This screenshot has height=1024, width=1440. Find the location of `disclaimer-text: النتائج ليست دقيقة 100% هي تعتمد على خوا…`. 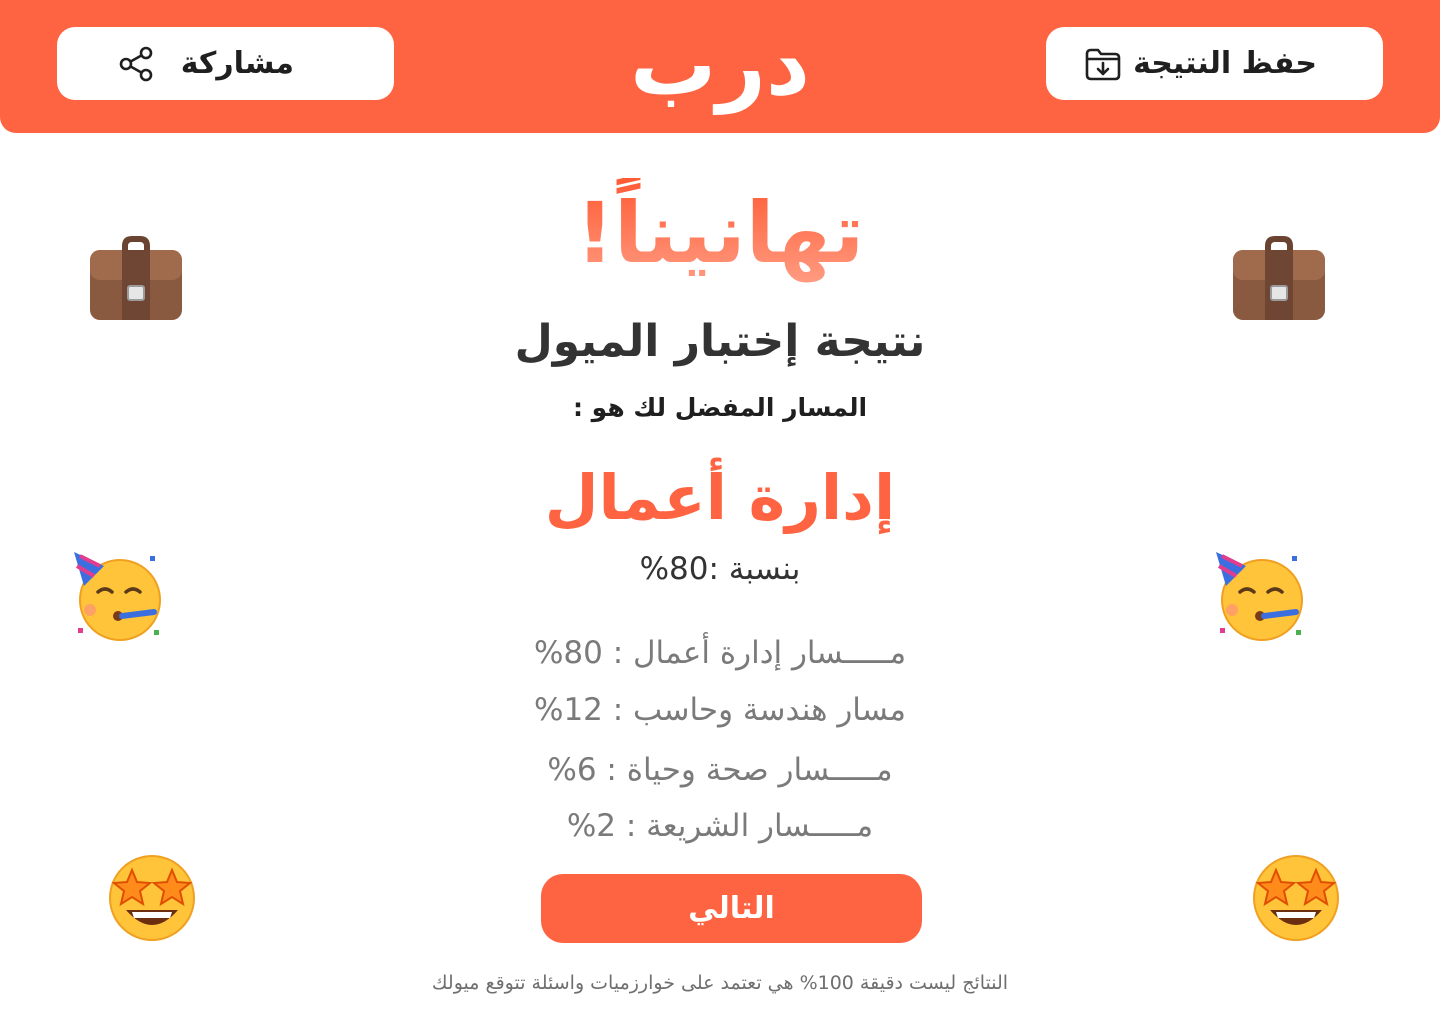

disclaimer-text: النتائج ليست دقيقة 100% هي تعتمد على خوا… is located at coordinates (720, 983).